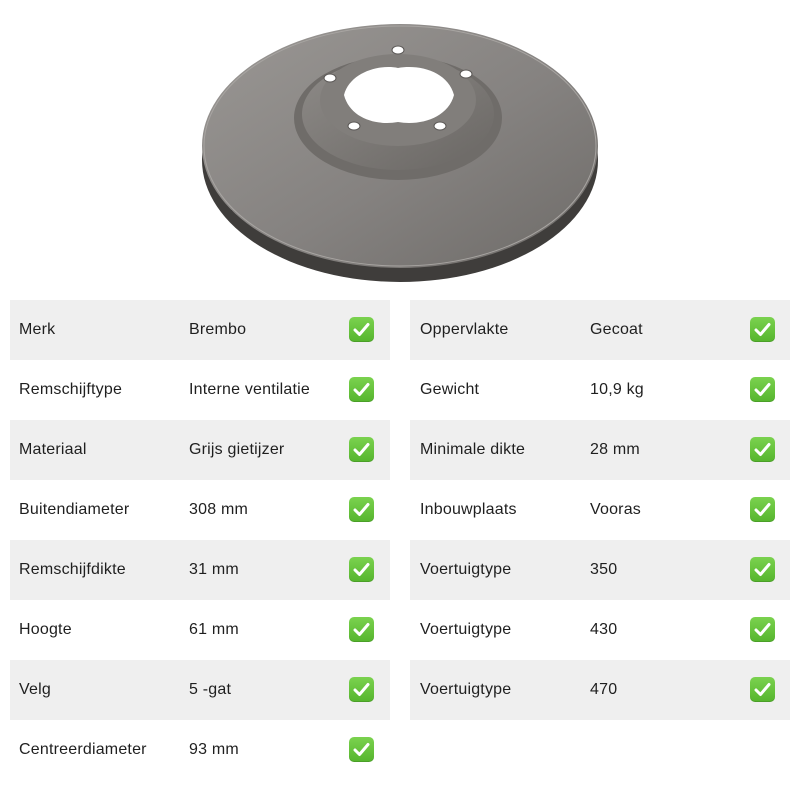  I want to click on spec-row: Oppervlakte Gecoat, so click(600, 330).